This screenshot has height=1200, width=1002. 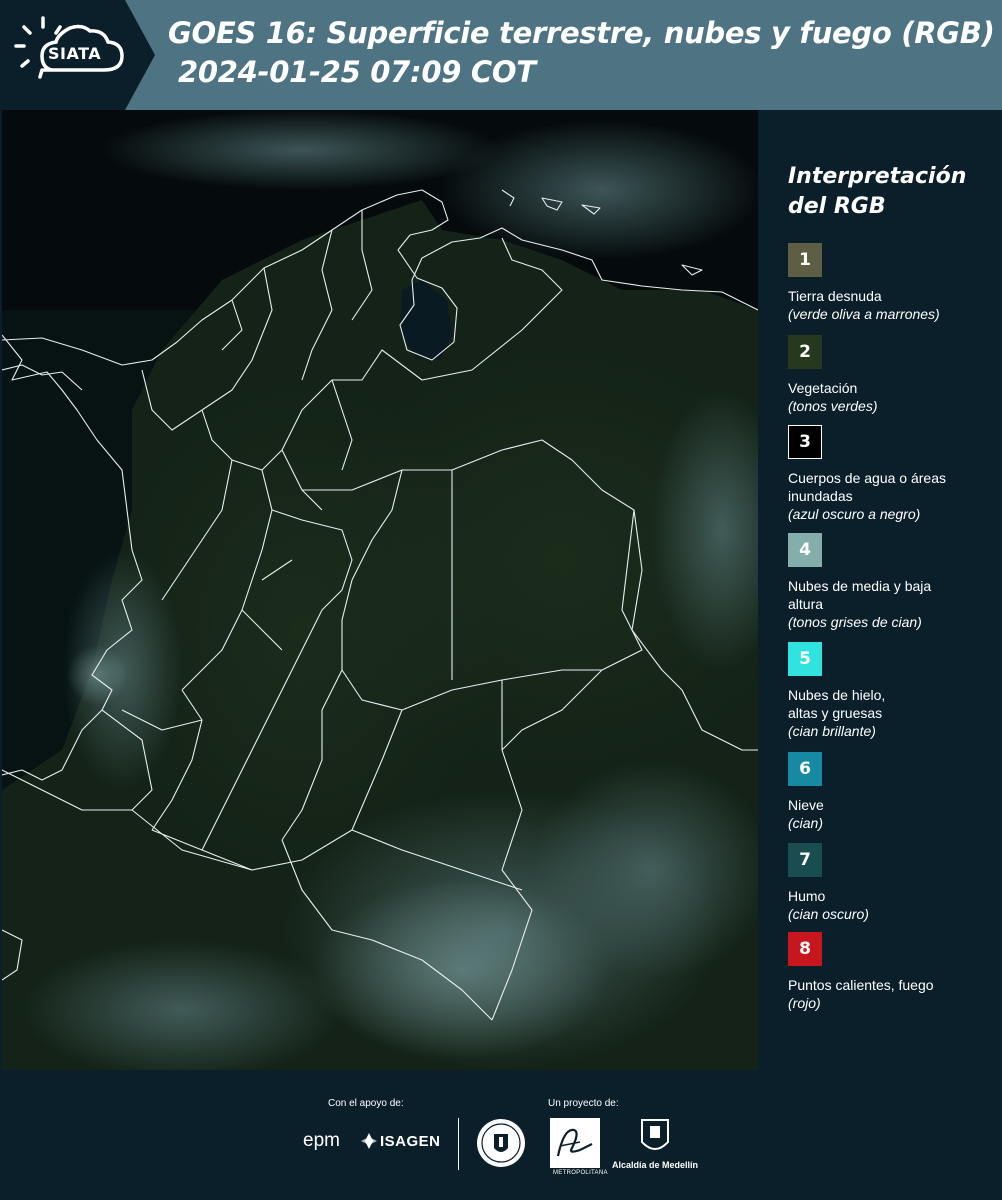 What do you see at coordinates (860, 595) in the screenshot?
I see `legend-label-4: Nubes de media y baja altura` at bounding box center [860, 595].